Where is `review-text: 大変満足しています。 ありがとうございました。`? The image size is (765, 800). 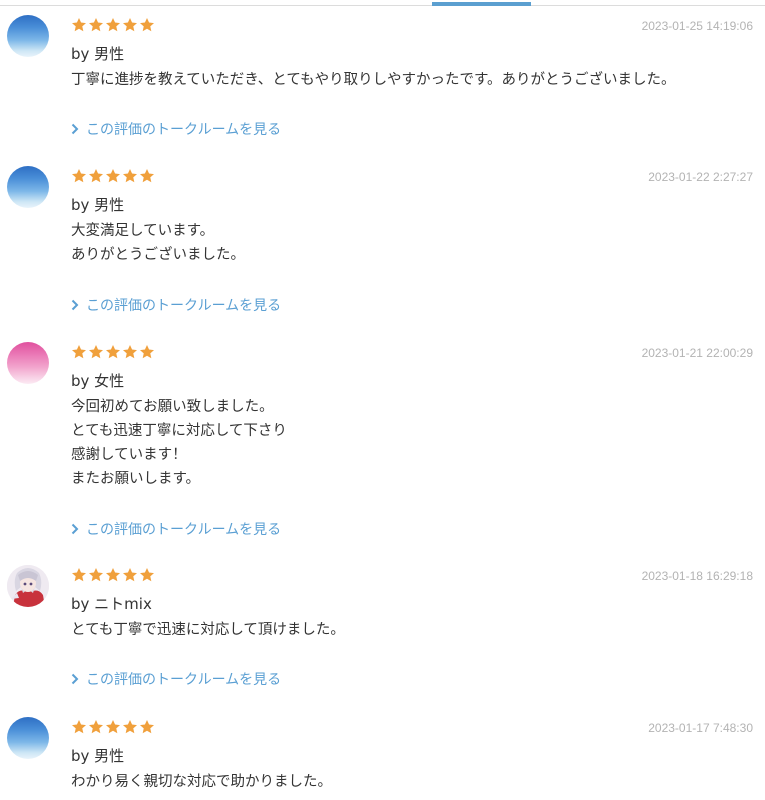 review-text: 大変満足しています。 ありがとうございました。 is located at coordinates (158, 243).